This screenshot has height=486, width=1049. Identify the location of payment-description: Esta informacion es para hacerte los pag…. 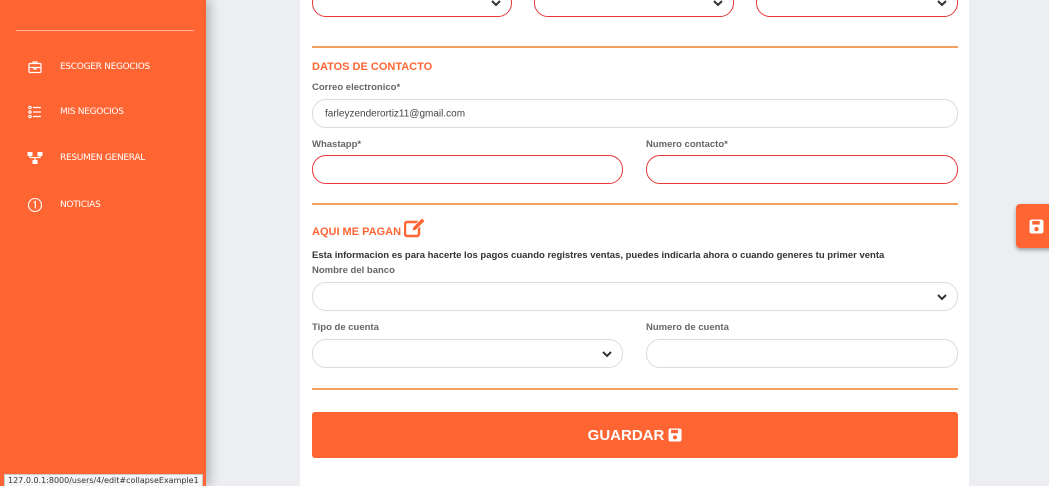
(598, 255).